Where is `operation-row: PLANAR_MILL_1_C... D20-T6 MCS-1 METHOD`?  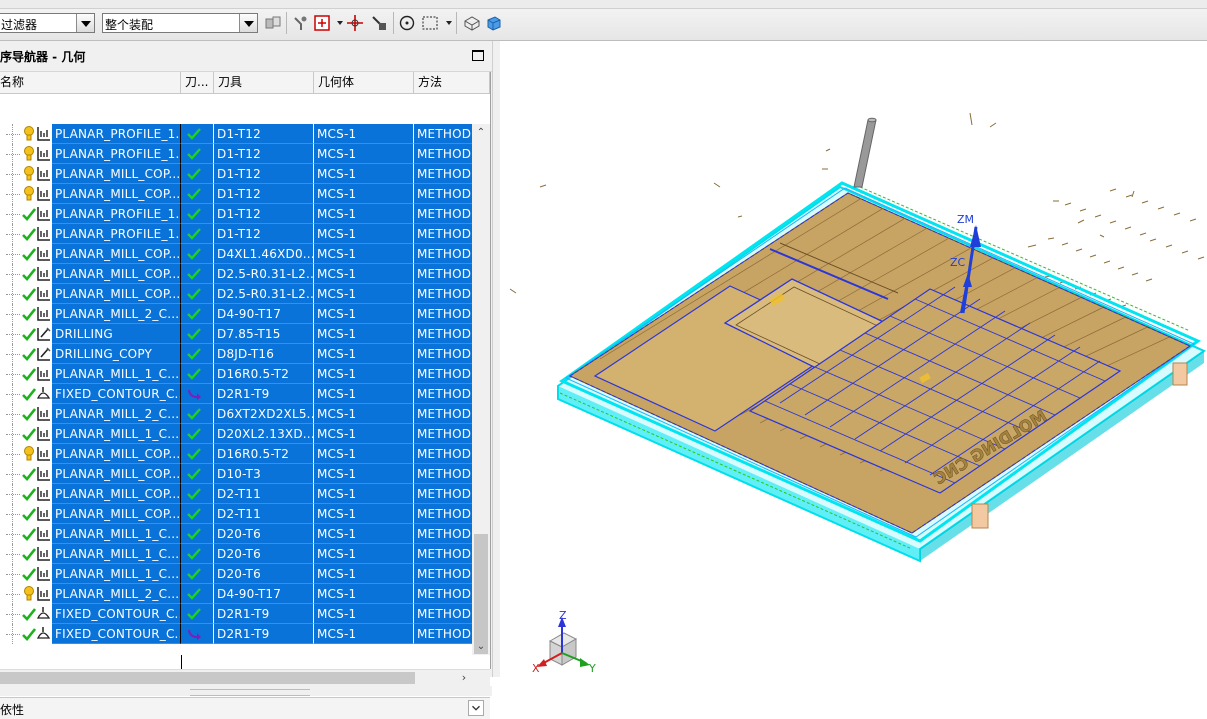
operation-row: PLANAR_MILL_1_C... D20-T6 MCS-1 METHOD is located at coordinates (236, 574).